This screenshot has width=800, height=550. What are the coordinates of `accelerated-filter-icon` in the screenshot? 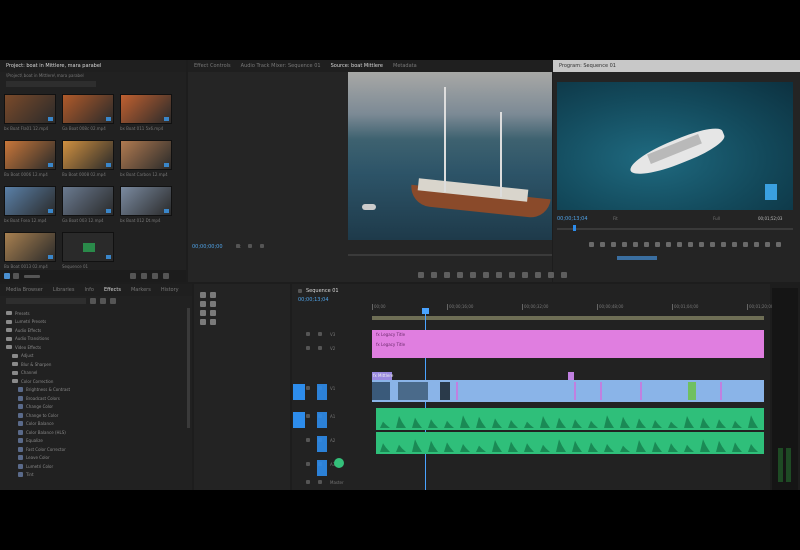 It's located at (93, 301).